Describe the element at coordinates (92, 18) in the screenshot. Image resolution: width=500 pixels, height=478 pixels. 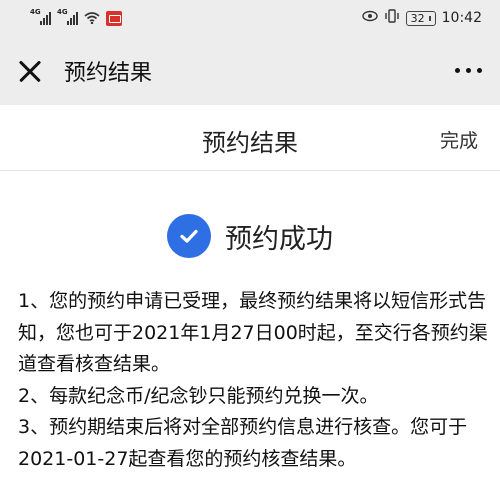
I see `wifi-icon` at that location.